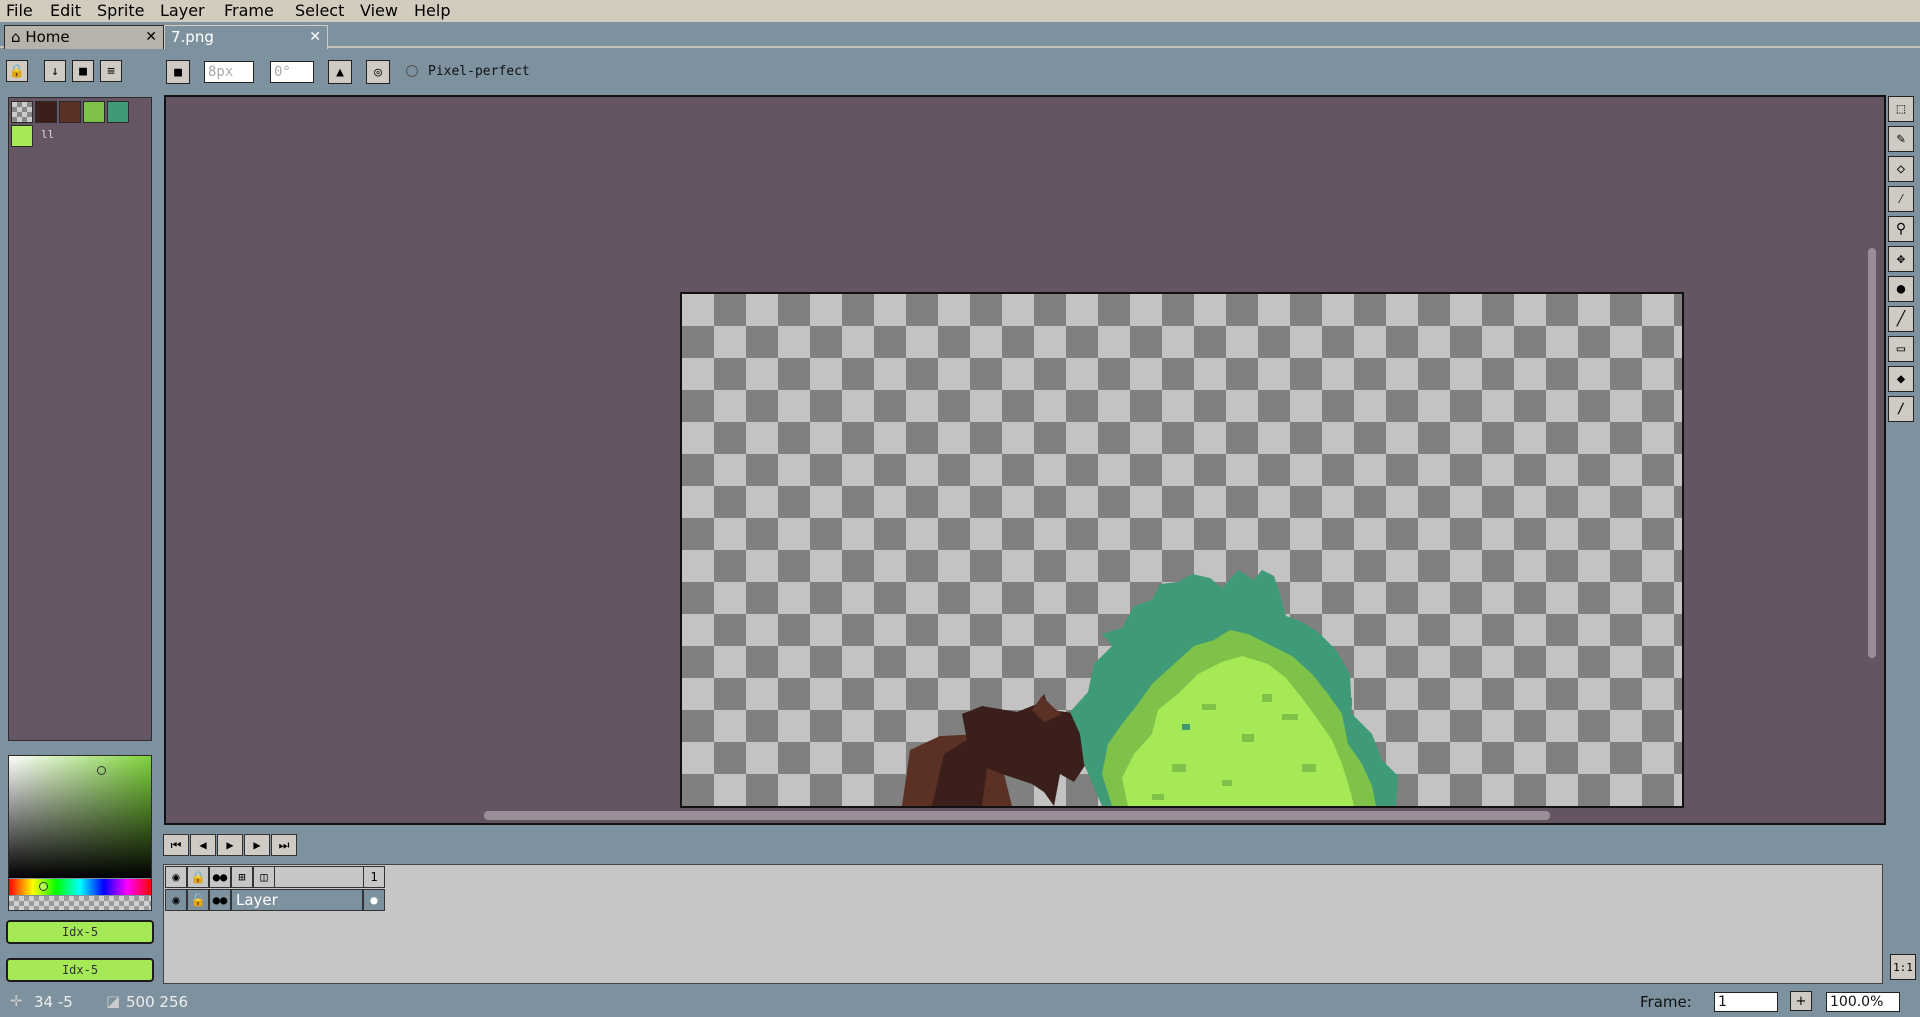 This screenshot has height=1017, width=1920. I want to click on timeline-panel: ◉ 🔒 ●● ⊞ ◫ 1 ◉ 🔓 ●● Layer ●, so click(1023, 924).